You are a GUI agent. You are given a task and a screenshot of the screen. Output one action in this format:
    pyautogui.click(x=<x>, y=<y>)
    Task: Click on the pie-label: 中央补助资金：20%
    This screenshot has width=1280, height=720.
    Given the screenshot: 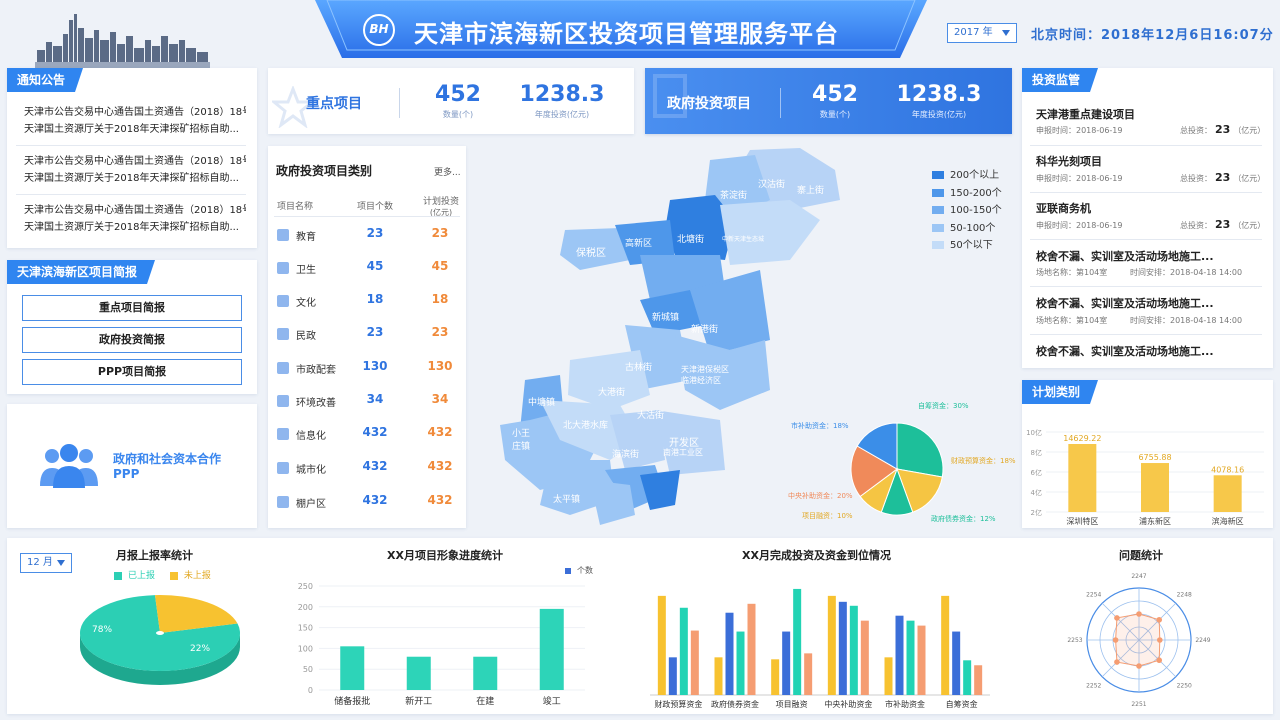 What is the action you would take?
    pyautogui.click(x=820, y=496)
    